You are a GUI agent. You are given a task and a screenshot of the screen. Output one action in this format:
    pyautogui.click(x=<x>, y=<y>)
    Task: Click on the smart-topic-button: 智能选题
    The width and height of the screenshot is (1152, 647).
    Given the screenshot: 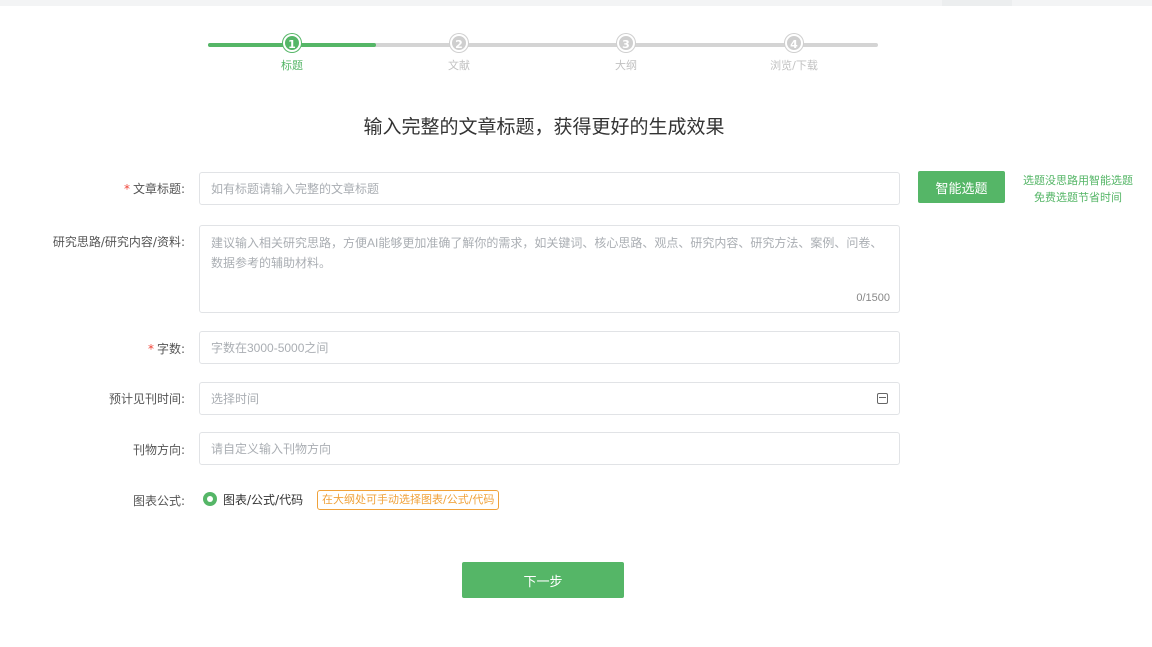 What is the action you would take?
    pyautogui.click(x=961, y=187)
    